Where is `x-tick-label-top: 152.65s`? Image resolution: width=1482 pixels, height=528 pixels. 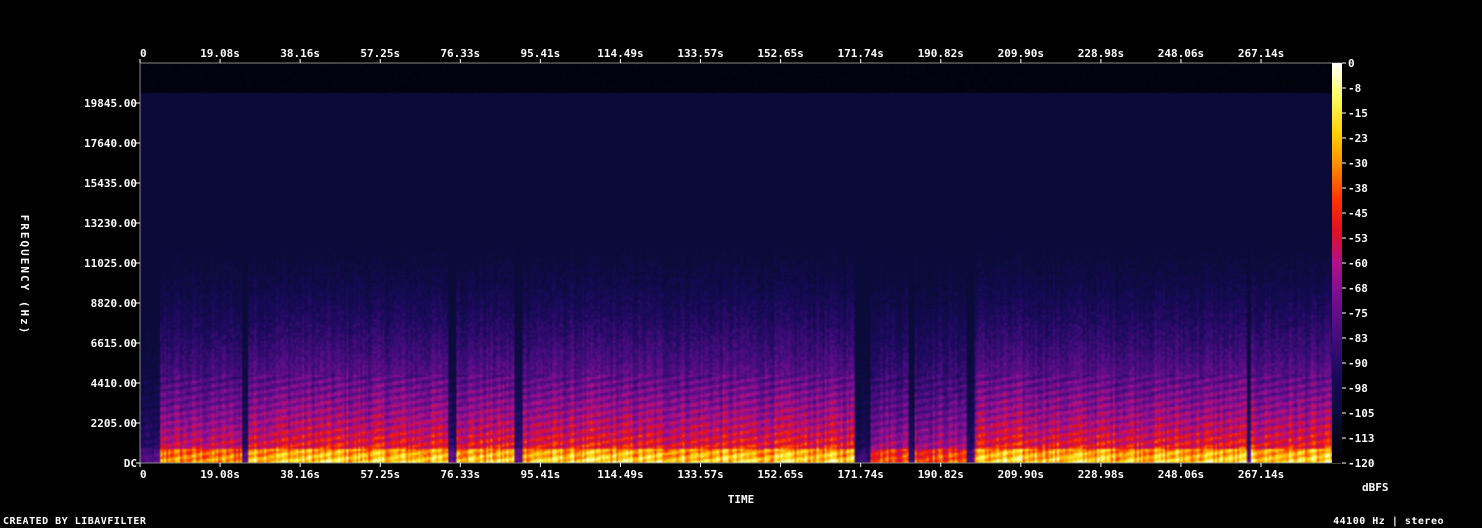
x-tick-label-top: 152.65s is located at coordinates (780, 53).